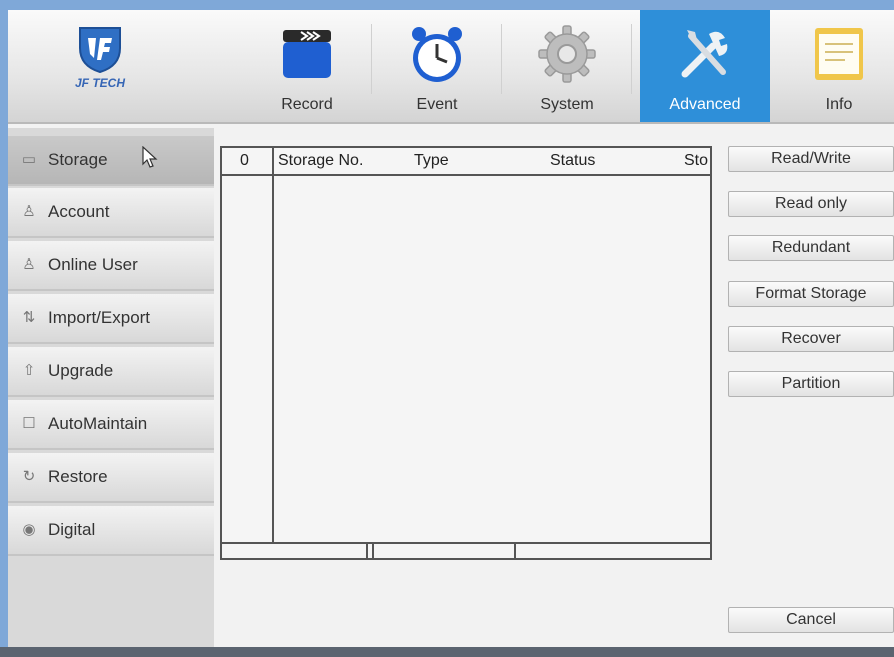  I want to click on hard-disk-icon: ▭, so click(29, 159).